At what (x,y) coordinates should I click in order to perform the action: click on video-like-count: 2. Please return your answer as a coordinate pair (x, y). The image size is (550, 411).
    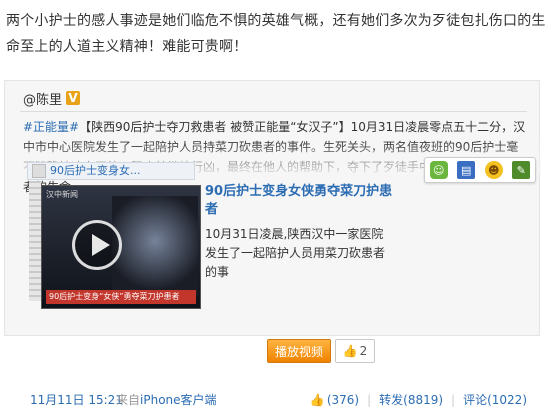
    Looking at the image, I should click on (363, 351).